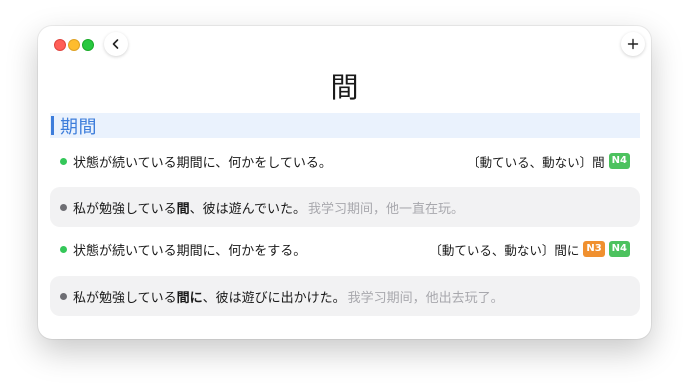 The height and width of the screenshot is (389, 690). What do you see at coordinates (78, 127) in the screenshot?
I see `section-title: 期間` at bounding box center [78, 127].